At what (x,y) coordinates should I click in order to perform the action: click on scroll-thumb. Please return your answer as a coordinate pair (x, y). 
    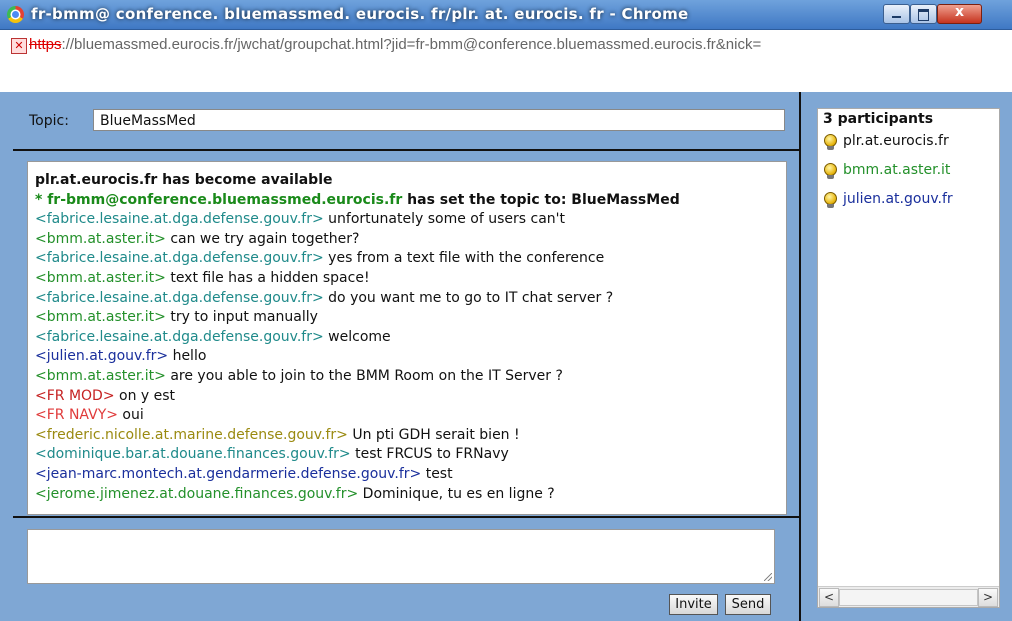
    Looking at the image, I should click on (908, 597).